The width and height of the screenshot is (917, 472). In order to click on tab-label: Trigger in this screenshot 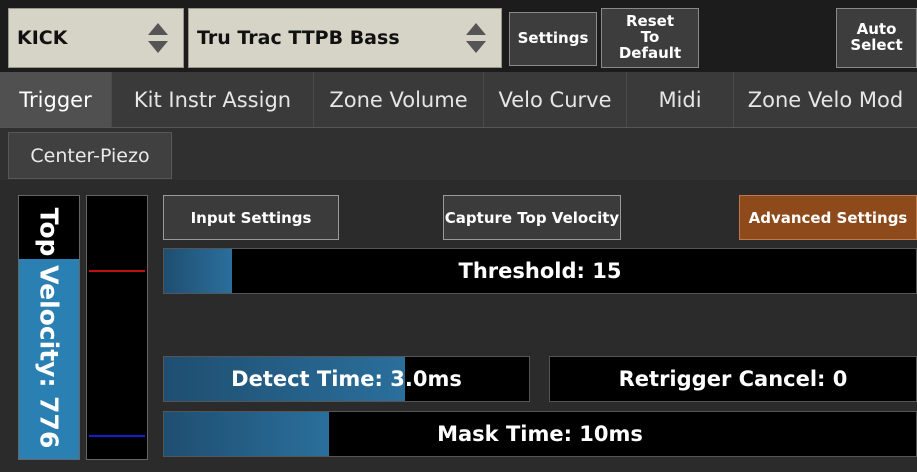, I will do `click(55, 99)`.